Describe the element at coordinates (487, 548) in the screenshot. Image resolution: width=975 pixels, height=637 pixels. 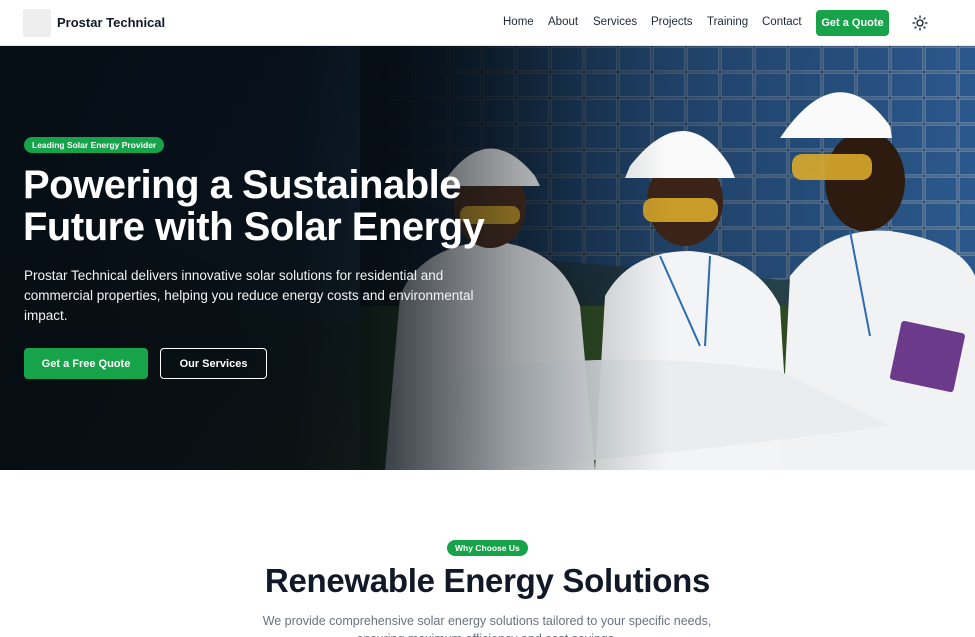
I see `section-badge: Why Choose Us` at that location.